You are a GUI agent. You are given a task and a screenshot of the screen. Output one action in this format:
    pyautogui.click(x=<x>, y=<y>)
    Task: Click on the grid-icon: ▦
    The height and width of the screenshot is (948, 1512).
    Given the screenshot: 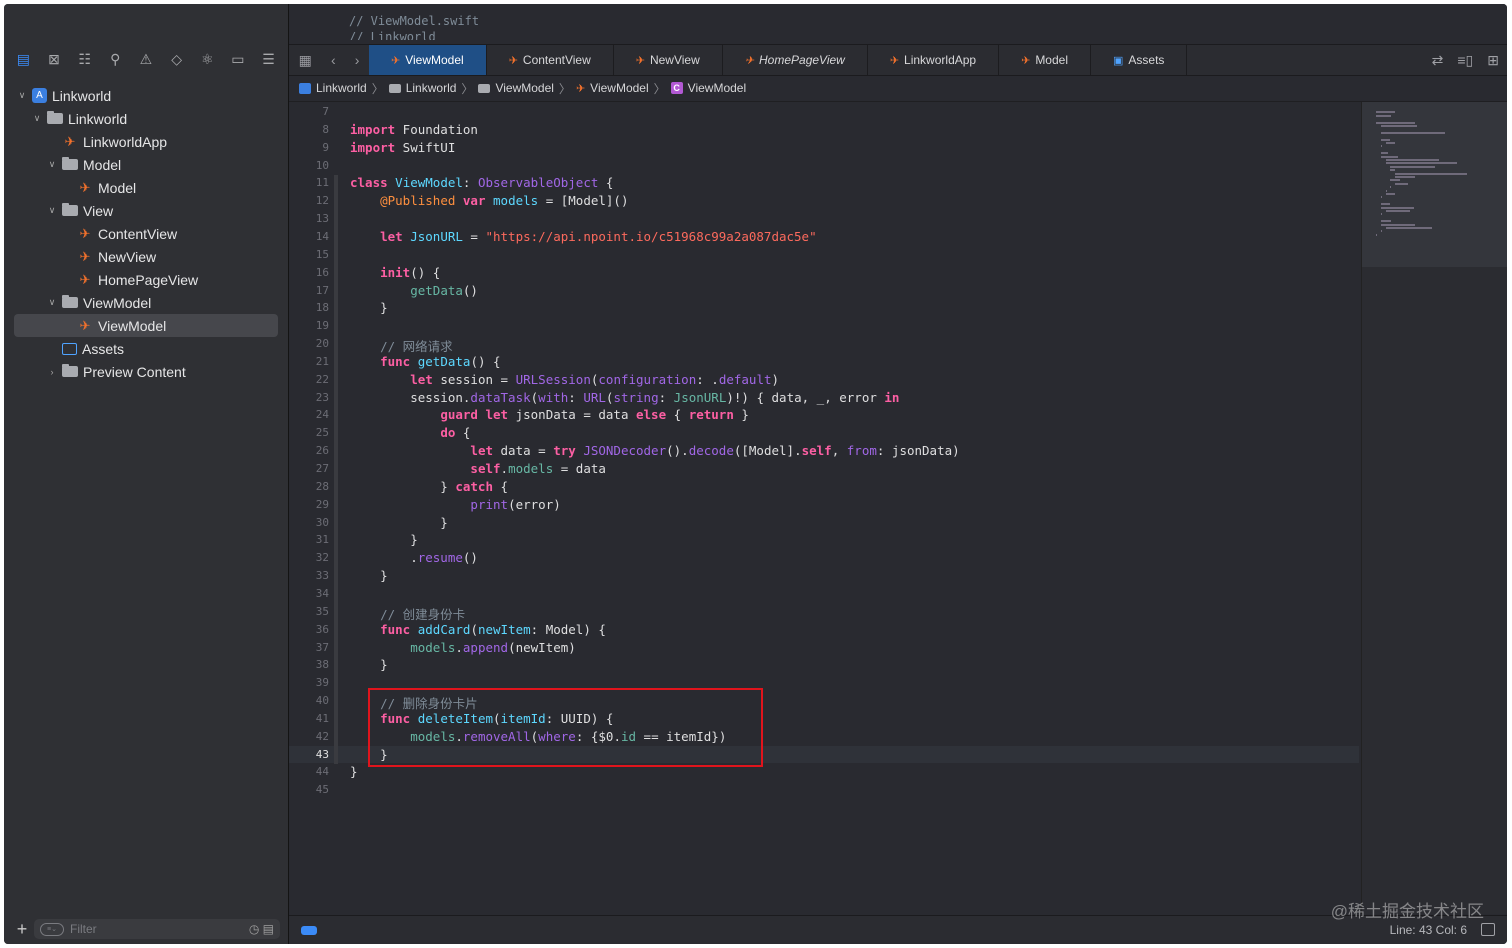 What is the action you would take?
    pyautogui.click(x=305, y=60)
    